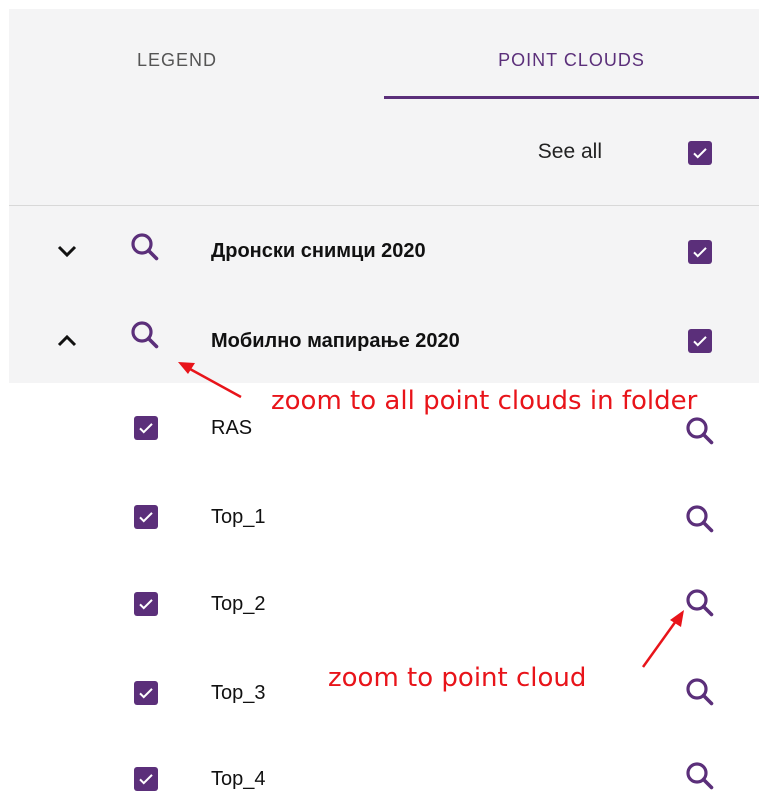 This screenshot has width=759, height=795. What do you see at coordinates (67, 251) in the screenshot?
I see `chevron-down-icon` at bounding box center [67, 251].